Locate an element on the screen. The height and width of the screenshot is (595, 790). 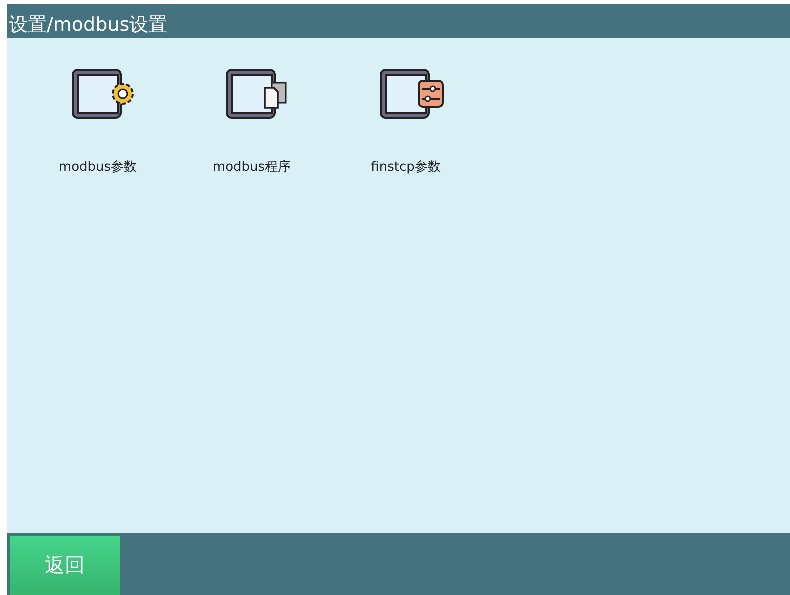
page-title: 设置/modbus设置 is located at coordinates (88, 25).